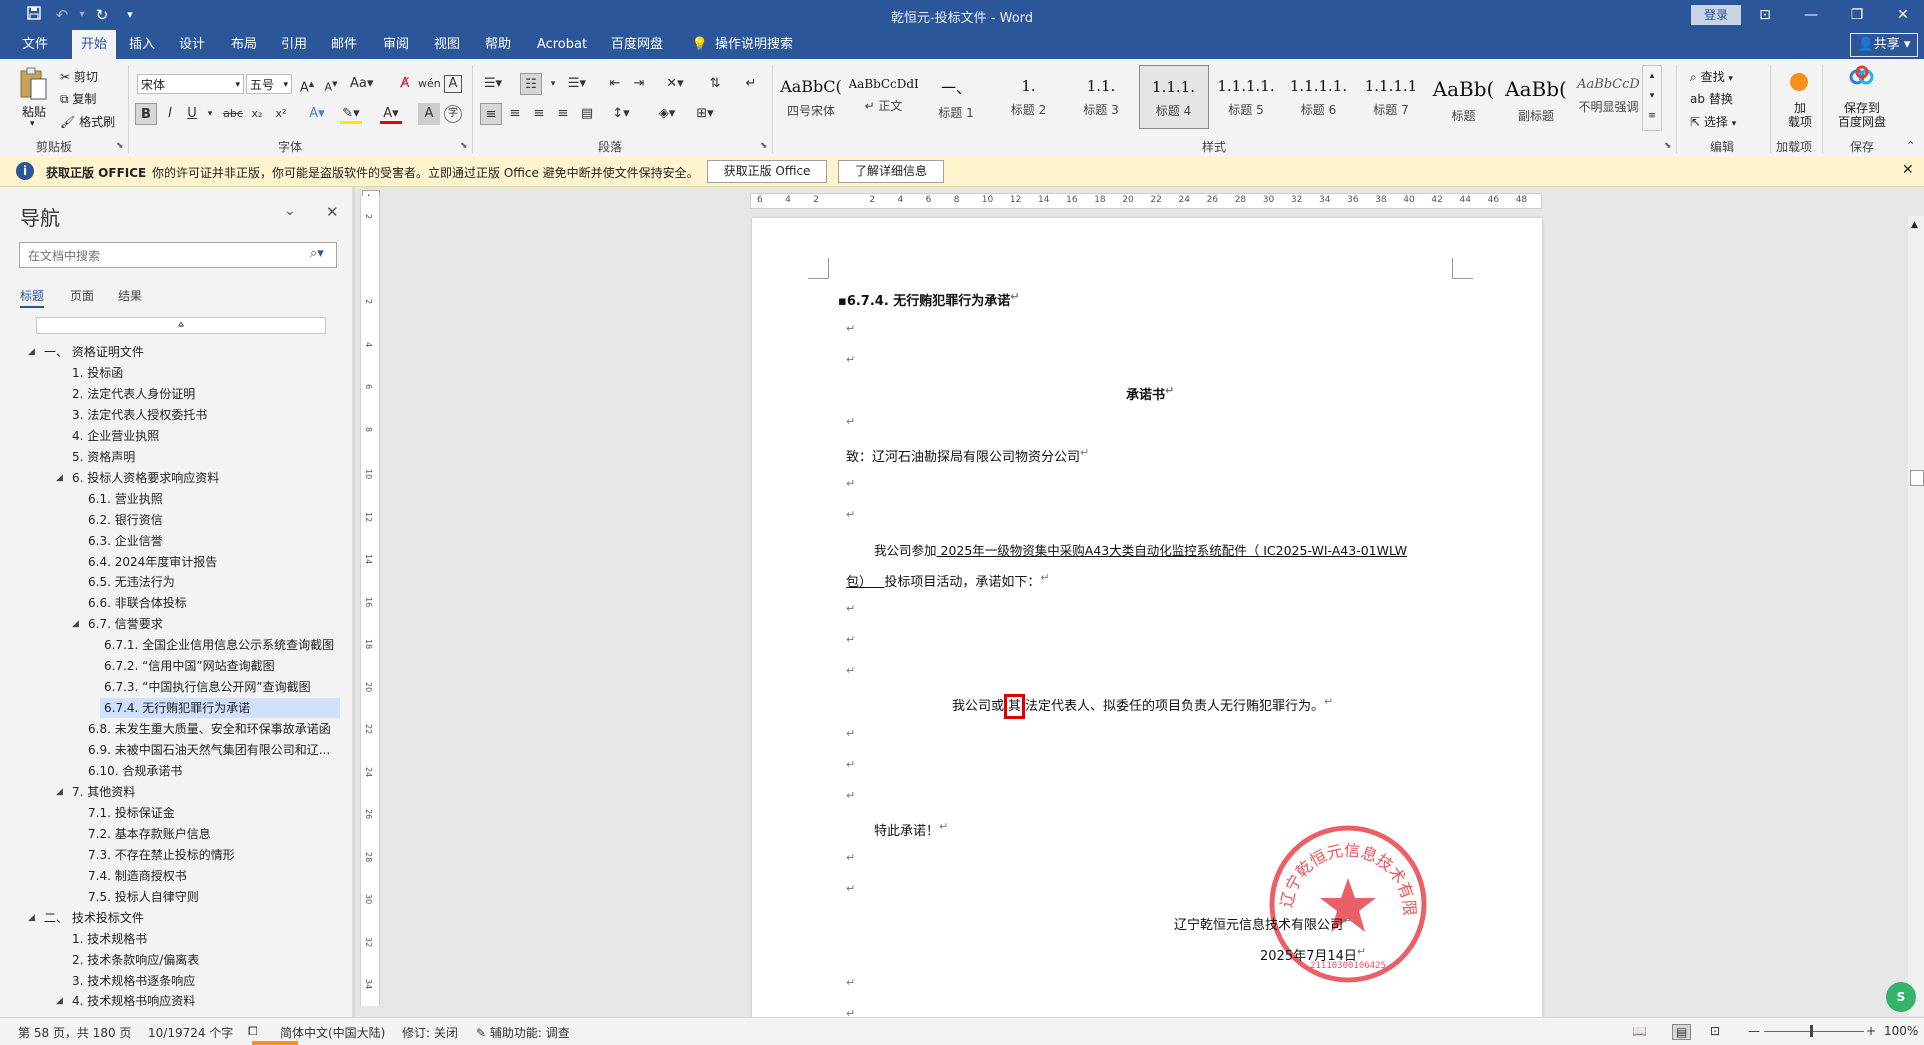  What do you see at coordinates (1246, 97) in the screenshot?
I see `style-item: 1.1.1.1. 标题 5` at bounding box center [1246, 97].